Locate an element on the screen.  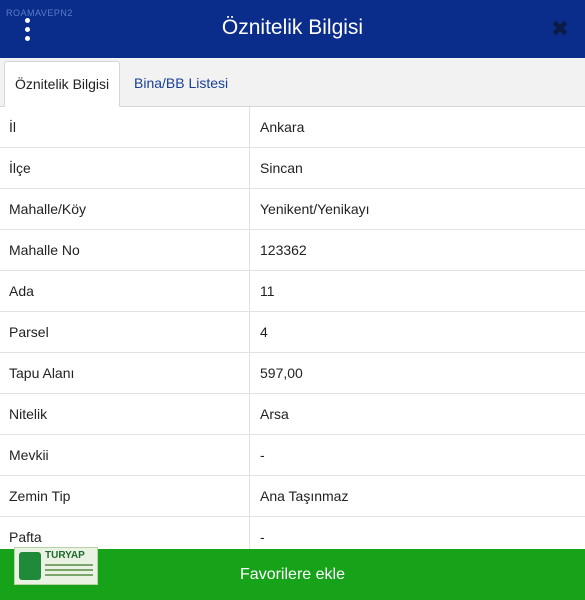
turyap-logo: TURYAP is located at coordinates (56, 566).